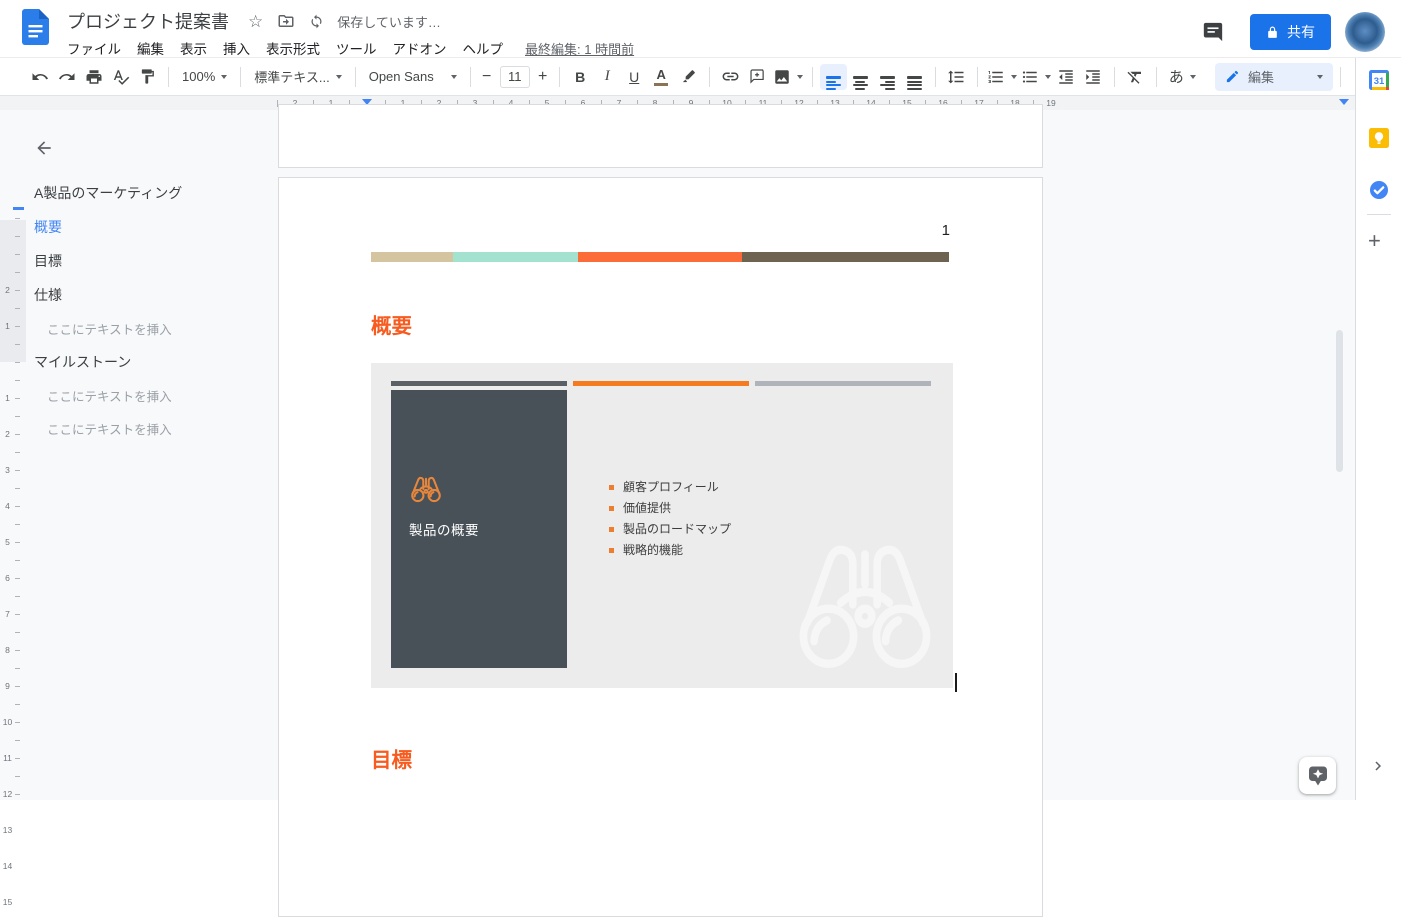  I want to click on close-outline-back-arrow, so click(44, 148).